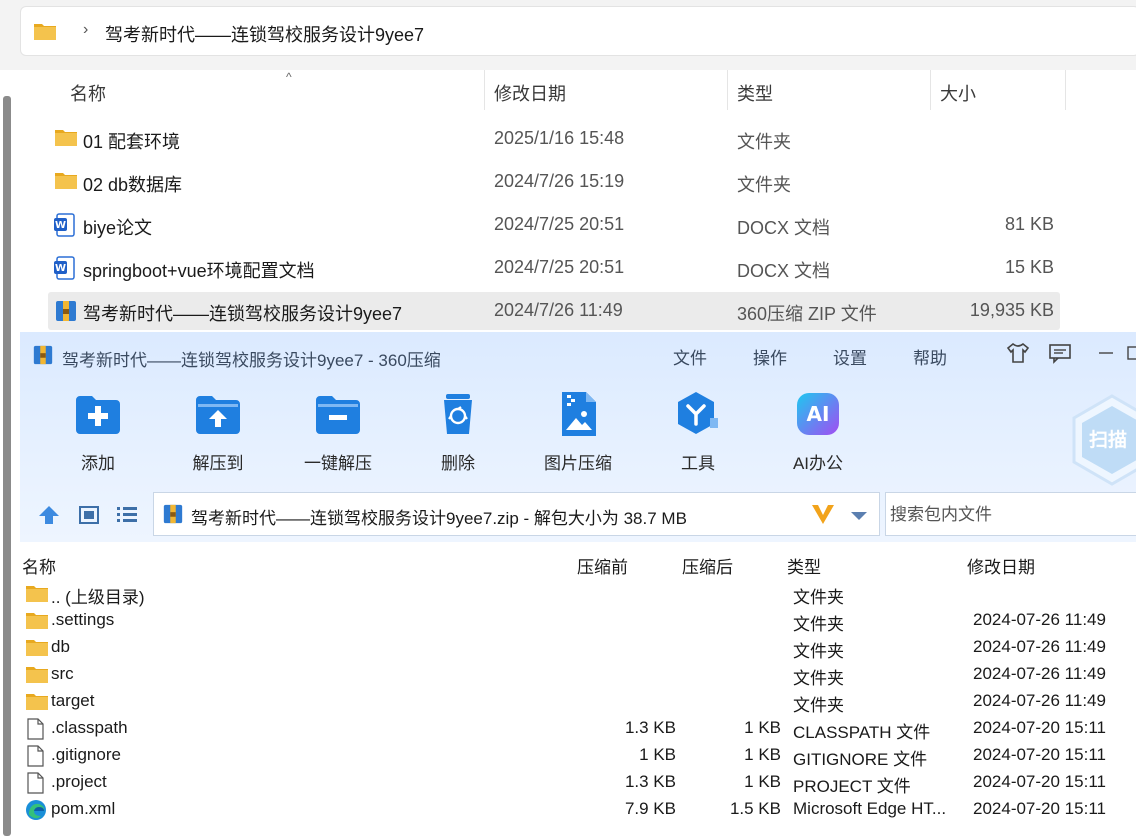  What do you see at coordinates (79, 781) in the screenshot?
I see `archive-file-name: .project` at bounding box center [79, 781].